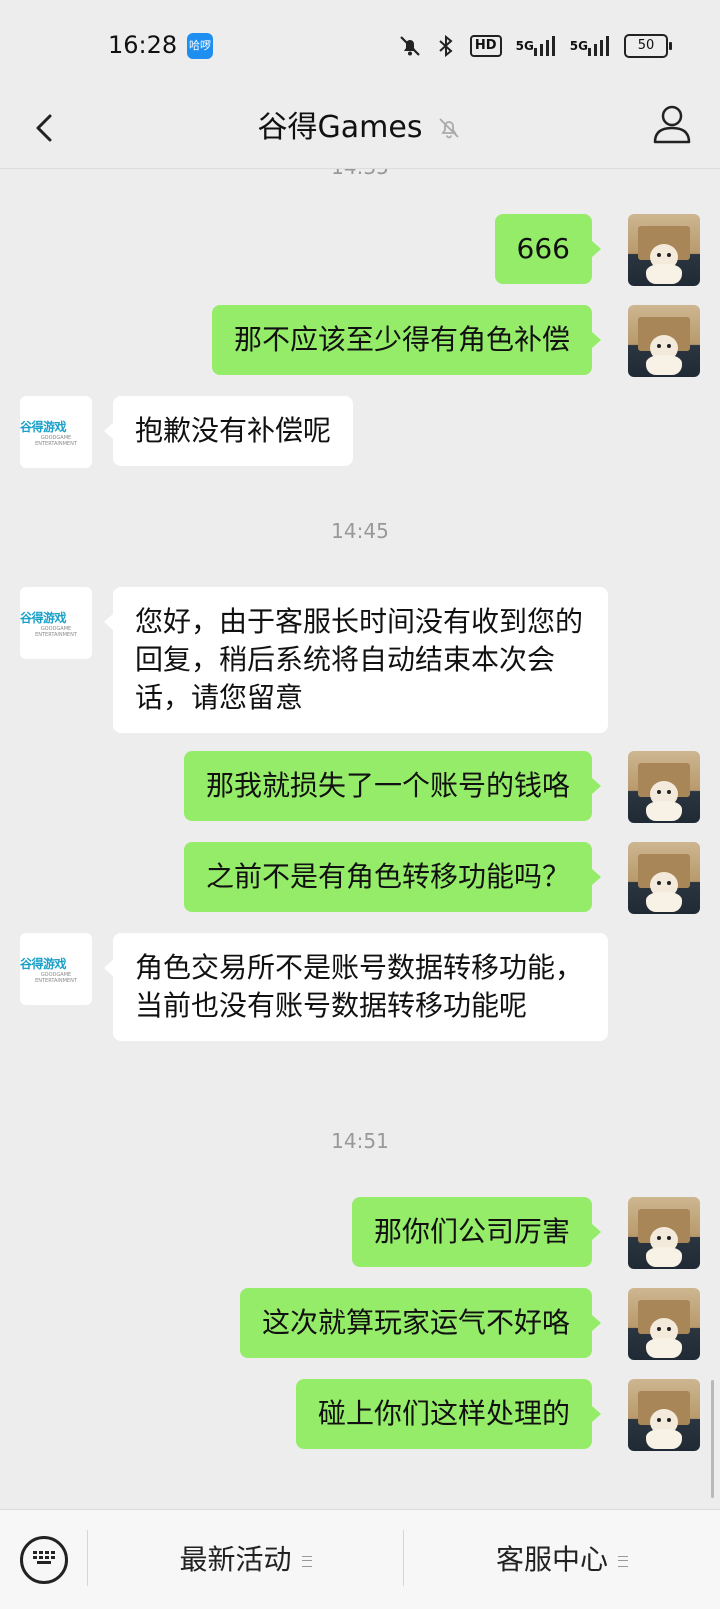 This screenshot has height=1609, width=720. I want to click on my-message-bubble: 那不应该至少得有角色补偿, so click(406, 340).